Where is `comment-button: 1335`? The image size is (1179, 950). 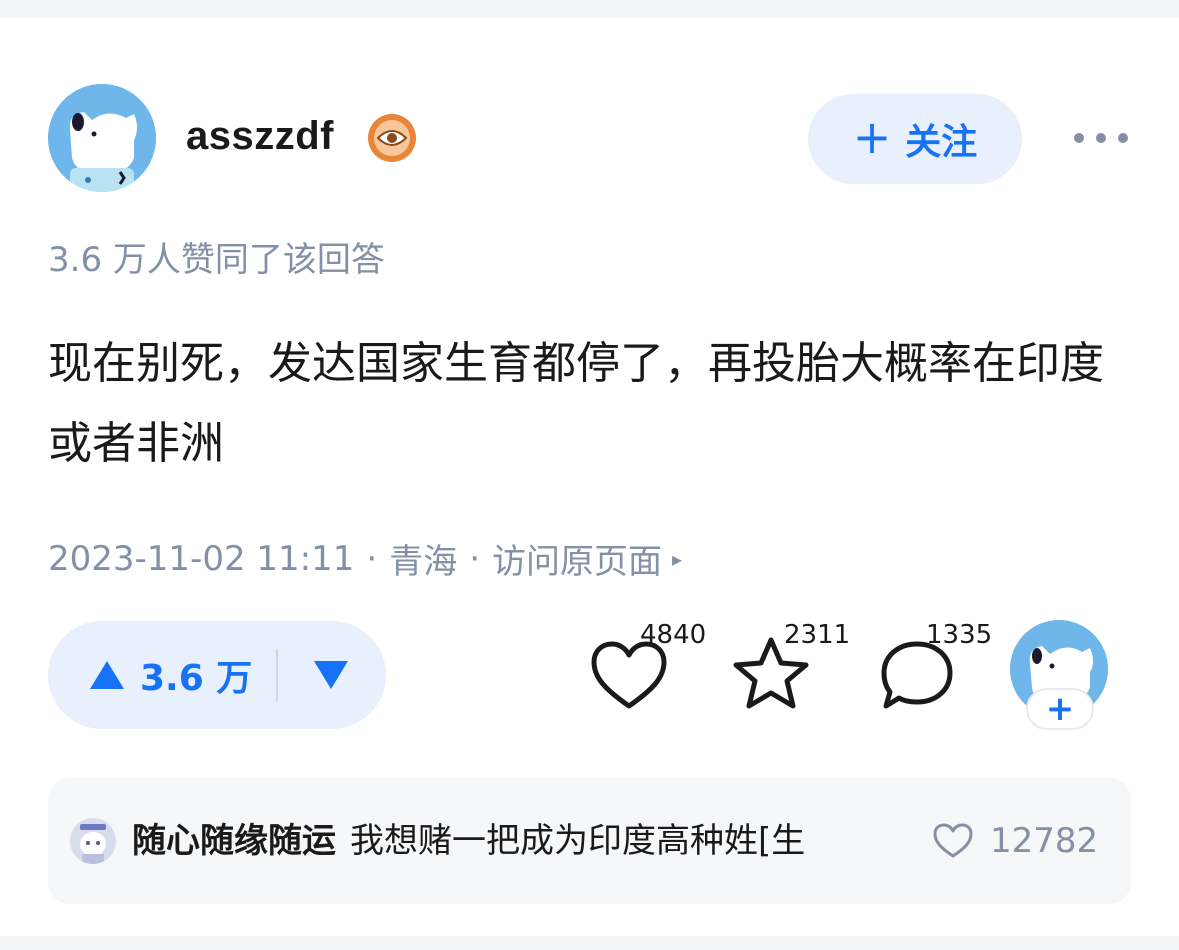 comment-button: 1335 is located at coordinates (938, 668).